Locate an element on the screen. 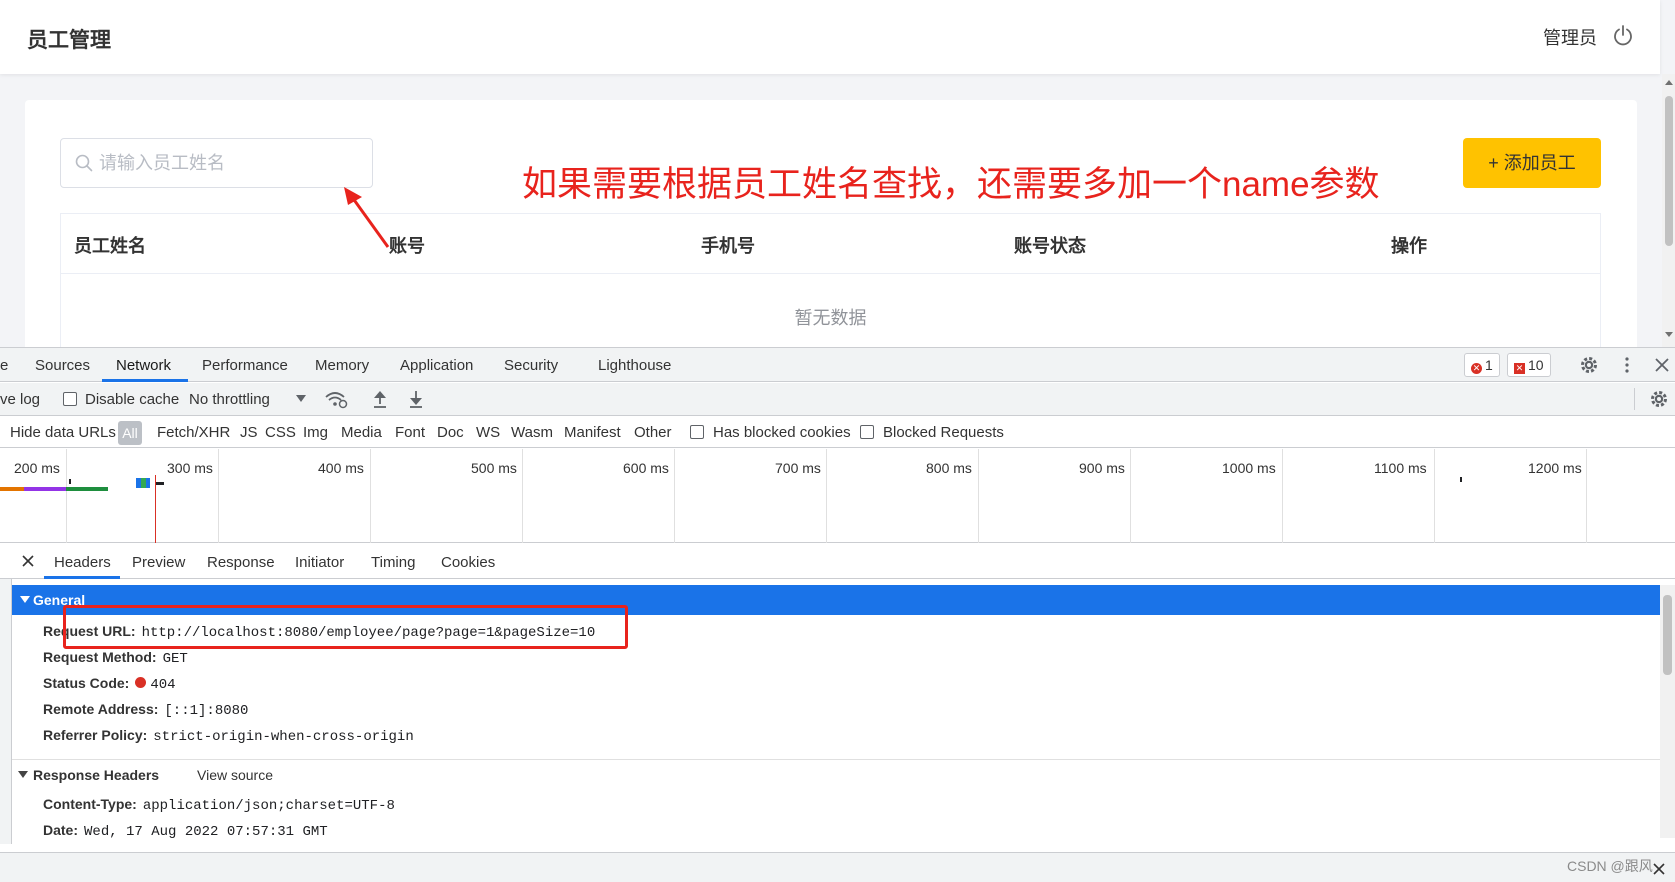  section-divider is located at coordinates (836, 759).